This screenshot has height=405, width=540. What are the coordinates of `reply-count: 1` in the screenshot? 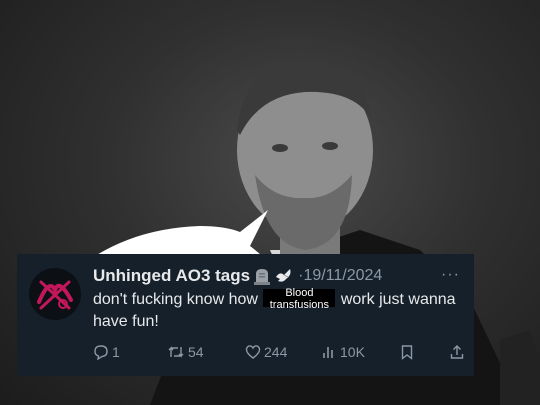 It's located at (116, 352).